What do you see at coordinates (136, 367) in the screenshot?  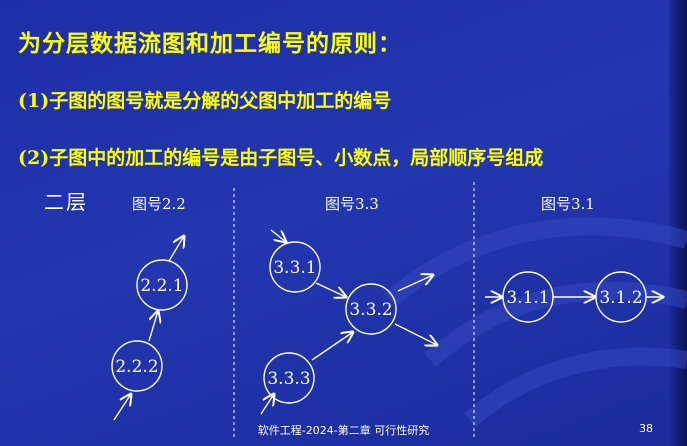 I see `node-label-2-2-2: 2.2.2` at bounding box center [136, 367].